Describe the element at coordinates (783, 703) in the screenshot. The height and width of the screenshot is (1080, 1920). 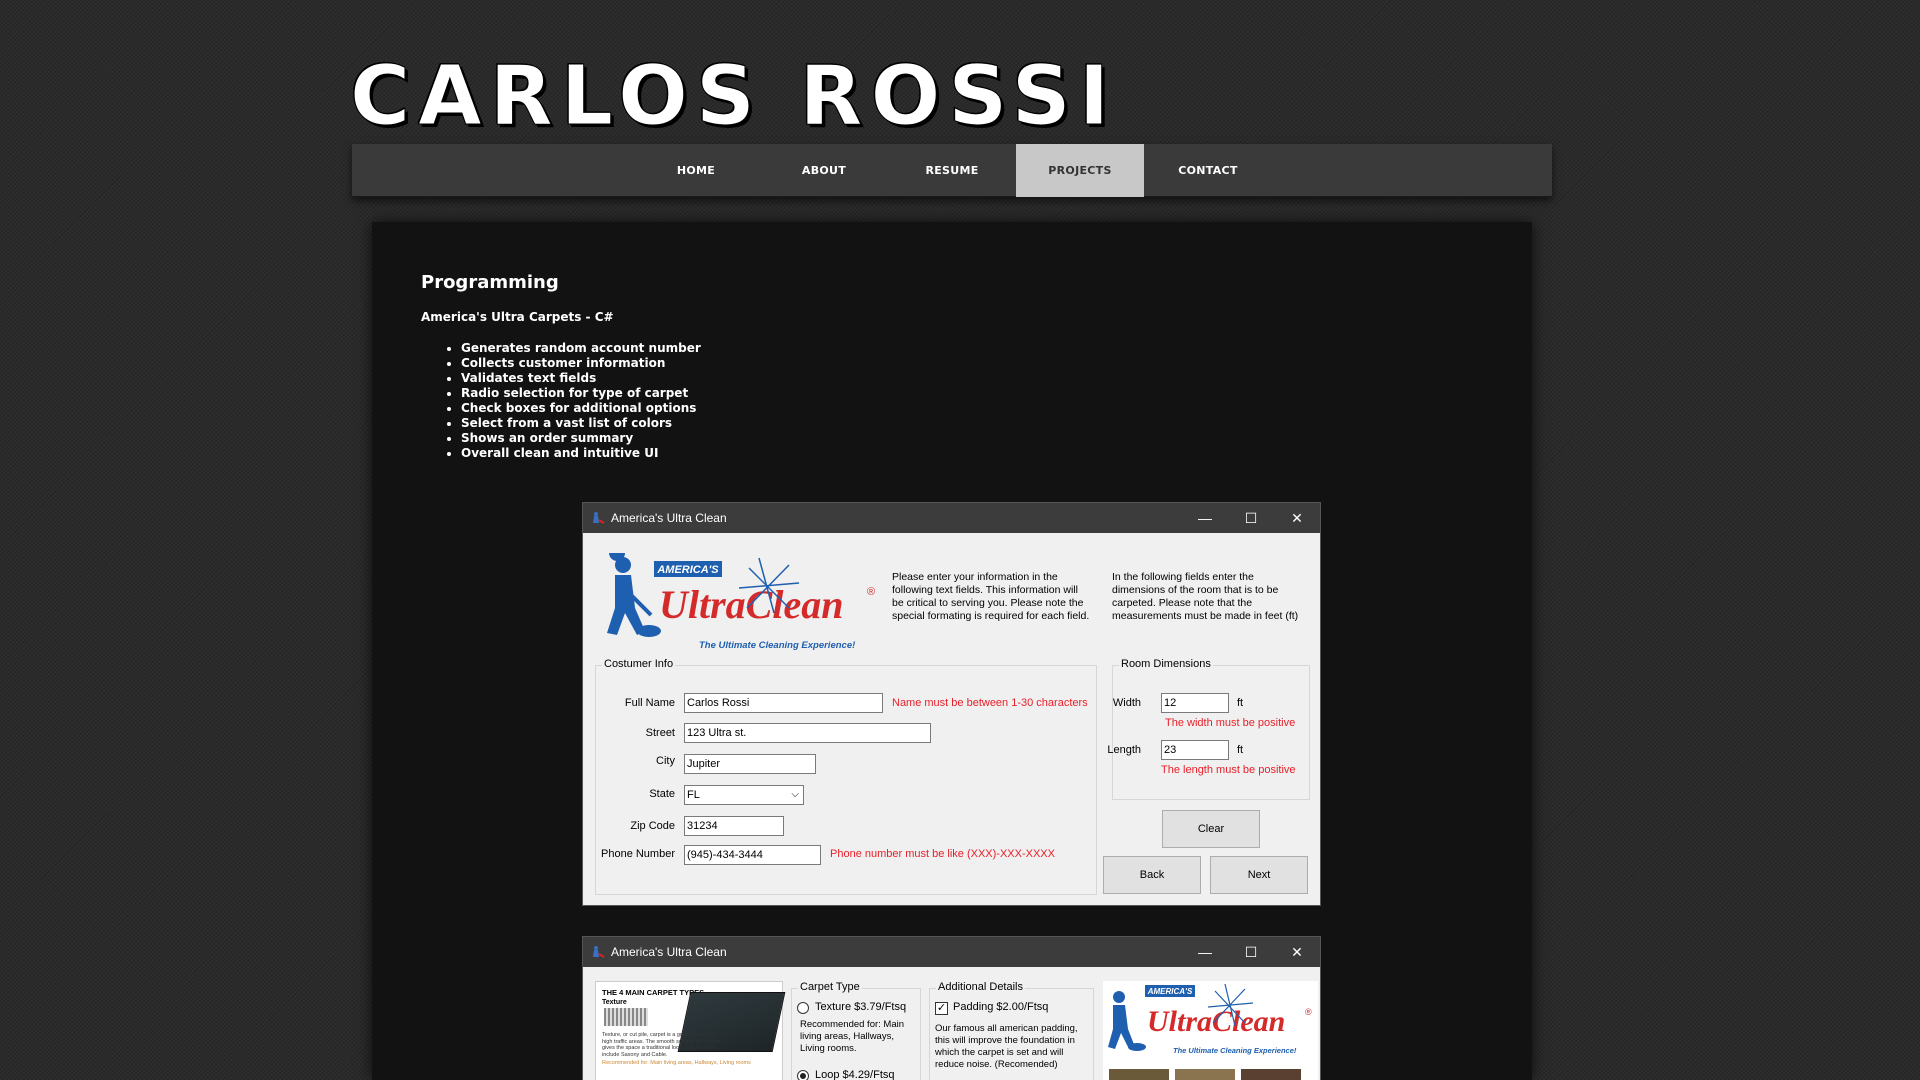
I see `full-name-field: Carlos Rossi` at that location.